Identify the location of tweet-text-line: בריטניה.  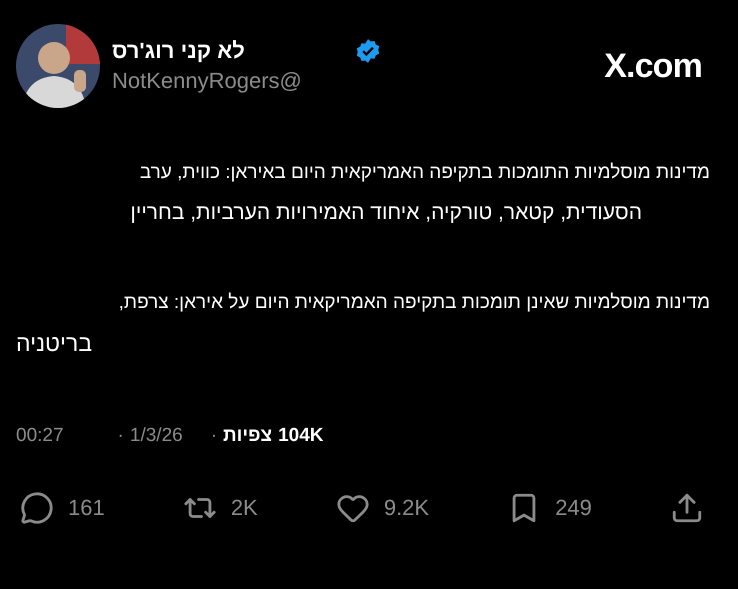
(54, 343).